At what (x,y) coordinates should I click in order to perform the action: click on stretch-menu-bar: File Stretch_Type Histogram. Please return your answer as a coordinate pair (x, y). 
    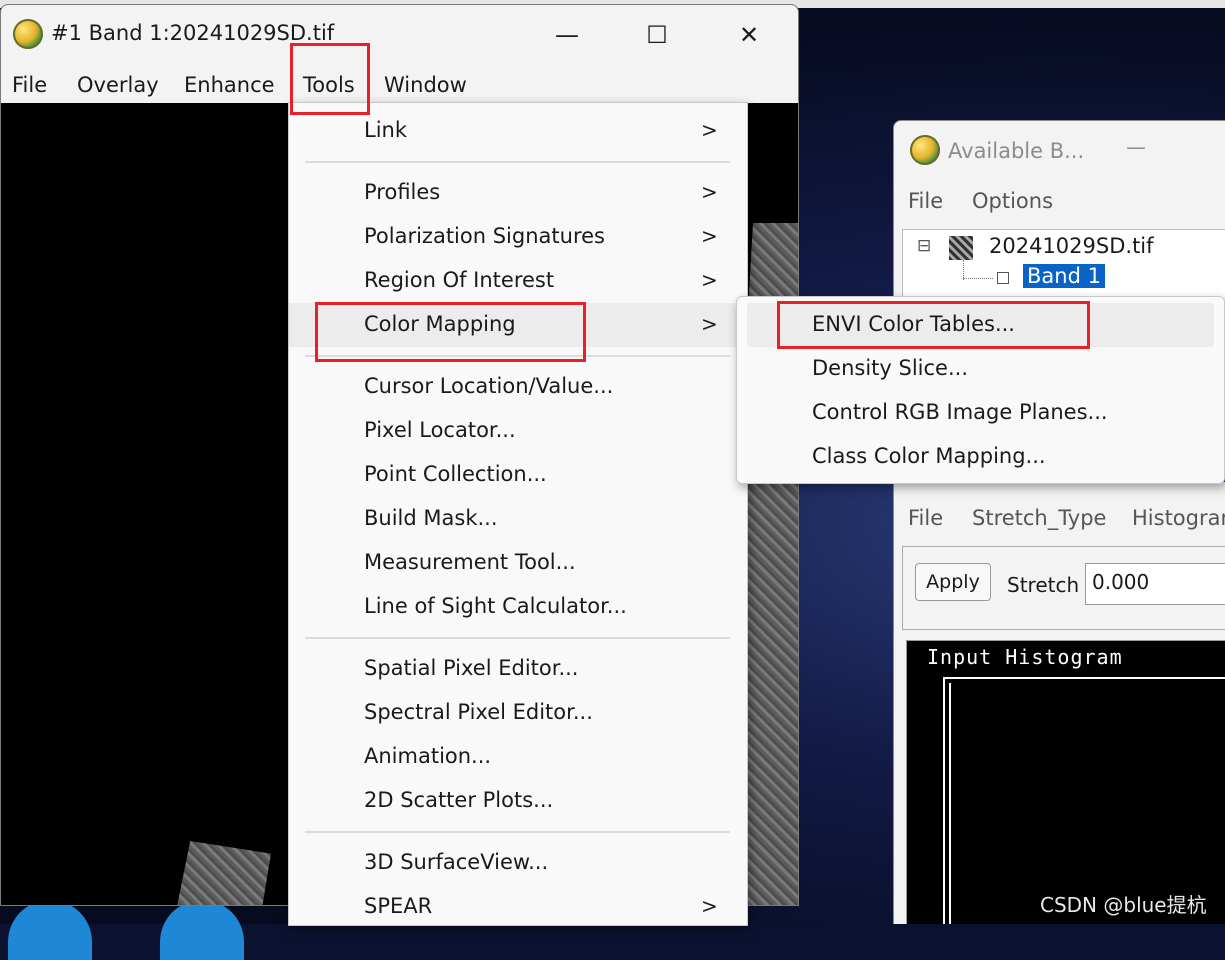
    Looking at the image, I should click on (1059, 520).